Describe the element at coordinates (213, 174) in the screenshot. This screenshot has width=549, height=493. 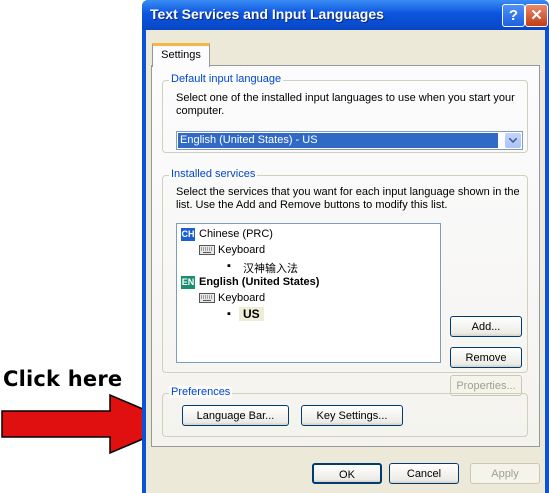
I see `installed-services-legend: Installed services` at that location.